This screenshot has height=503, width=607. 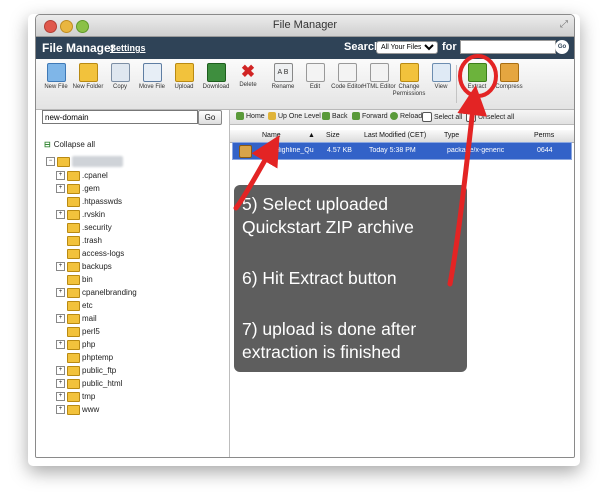 I want to click on upload-button: Upload, so click(x=184, y=77).